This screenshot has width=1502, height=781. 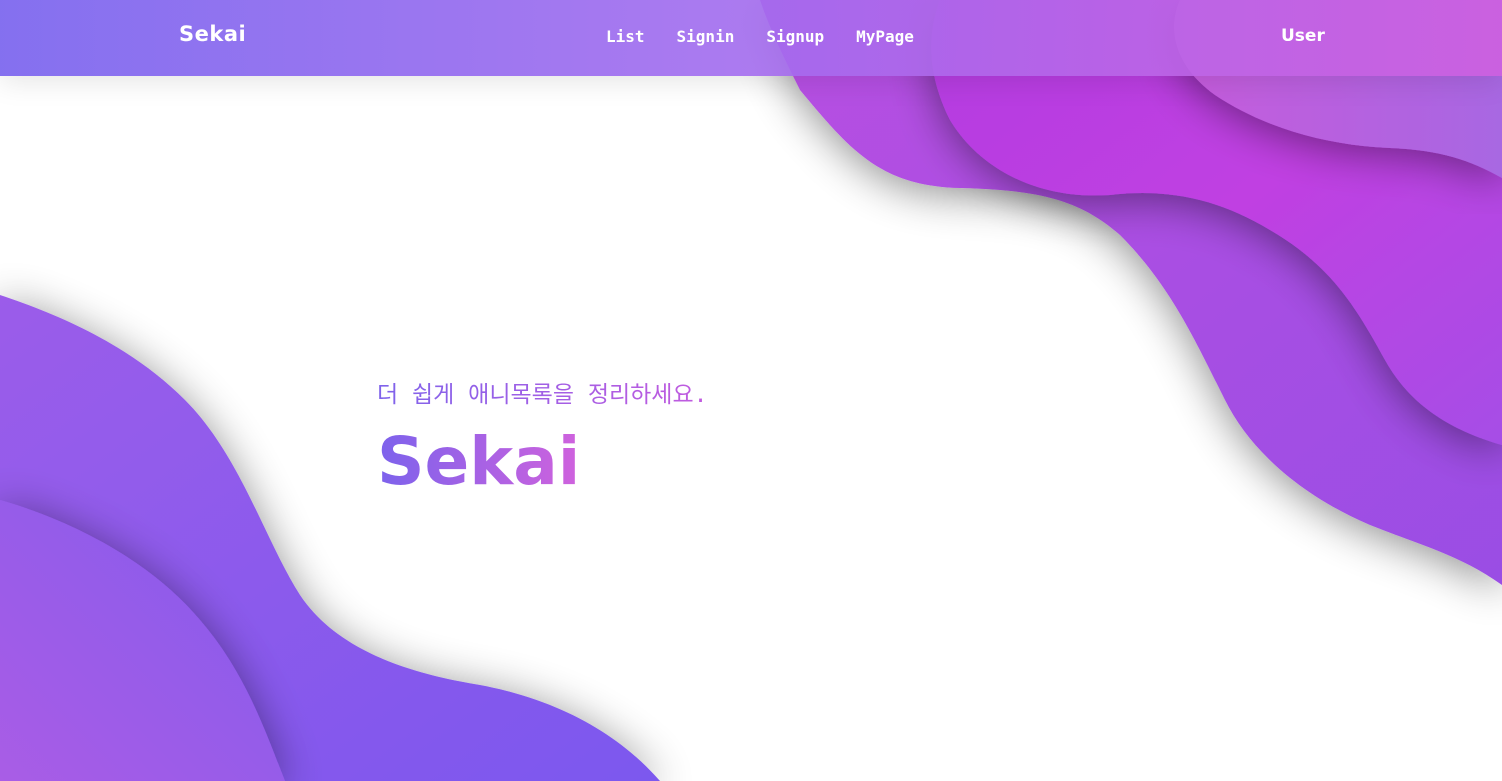 I want to click on hero-subtitle: 더 쉽게 애니목록을 정리하세요., so click(x=542, y=395).